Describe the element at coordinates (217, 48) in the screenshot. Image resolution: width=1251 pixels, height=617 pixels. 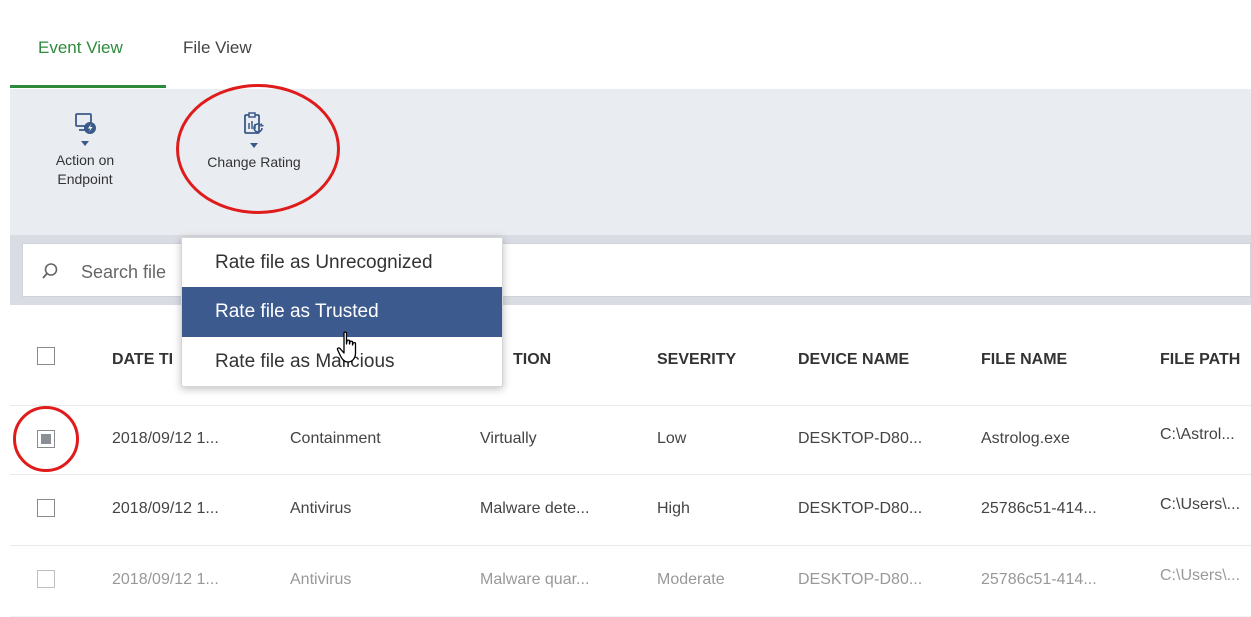
I see `tab-file-view: File View` at that location.